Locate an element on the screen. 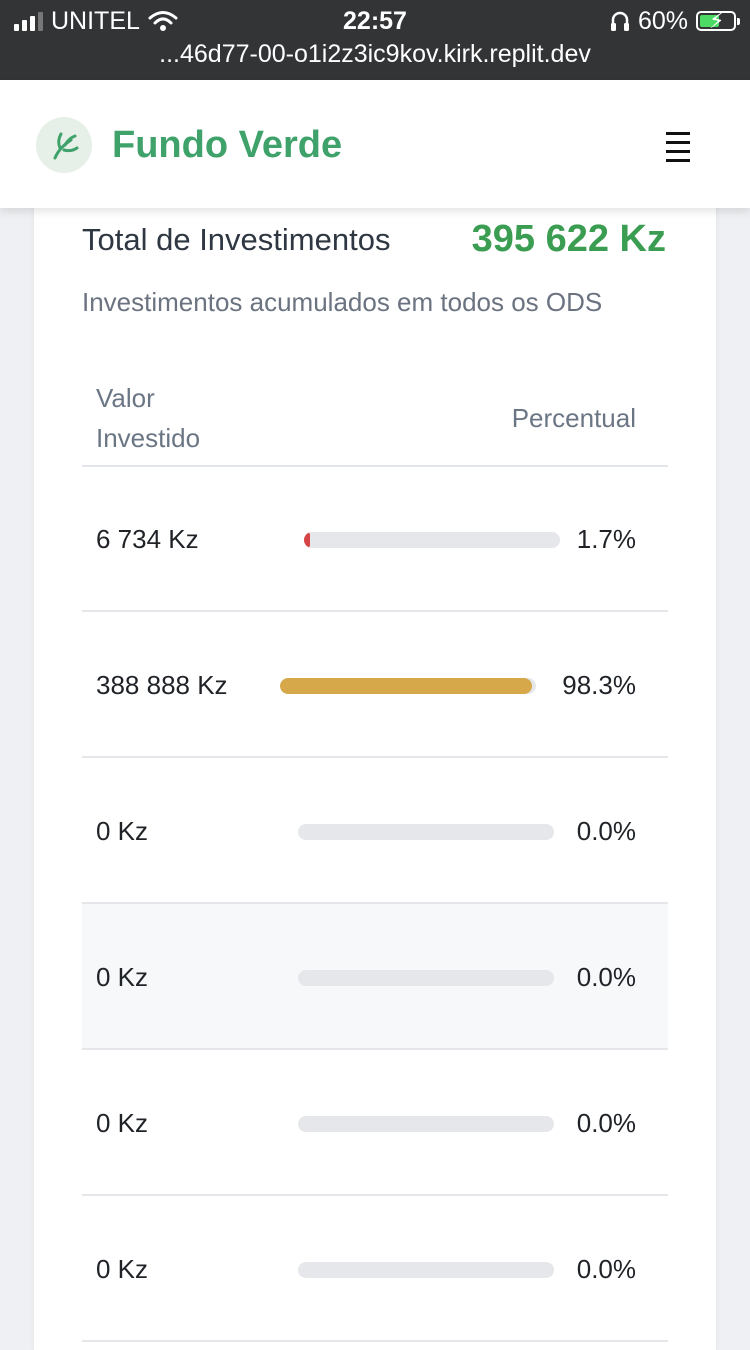 This screenshot has height=1350, width=750. brand-title: Fundo Verde is located at coordinates (227, 145).